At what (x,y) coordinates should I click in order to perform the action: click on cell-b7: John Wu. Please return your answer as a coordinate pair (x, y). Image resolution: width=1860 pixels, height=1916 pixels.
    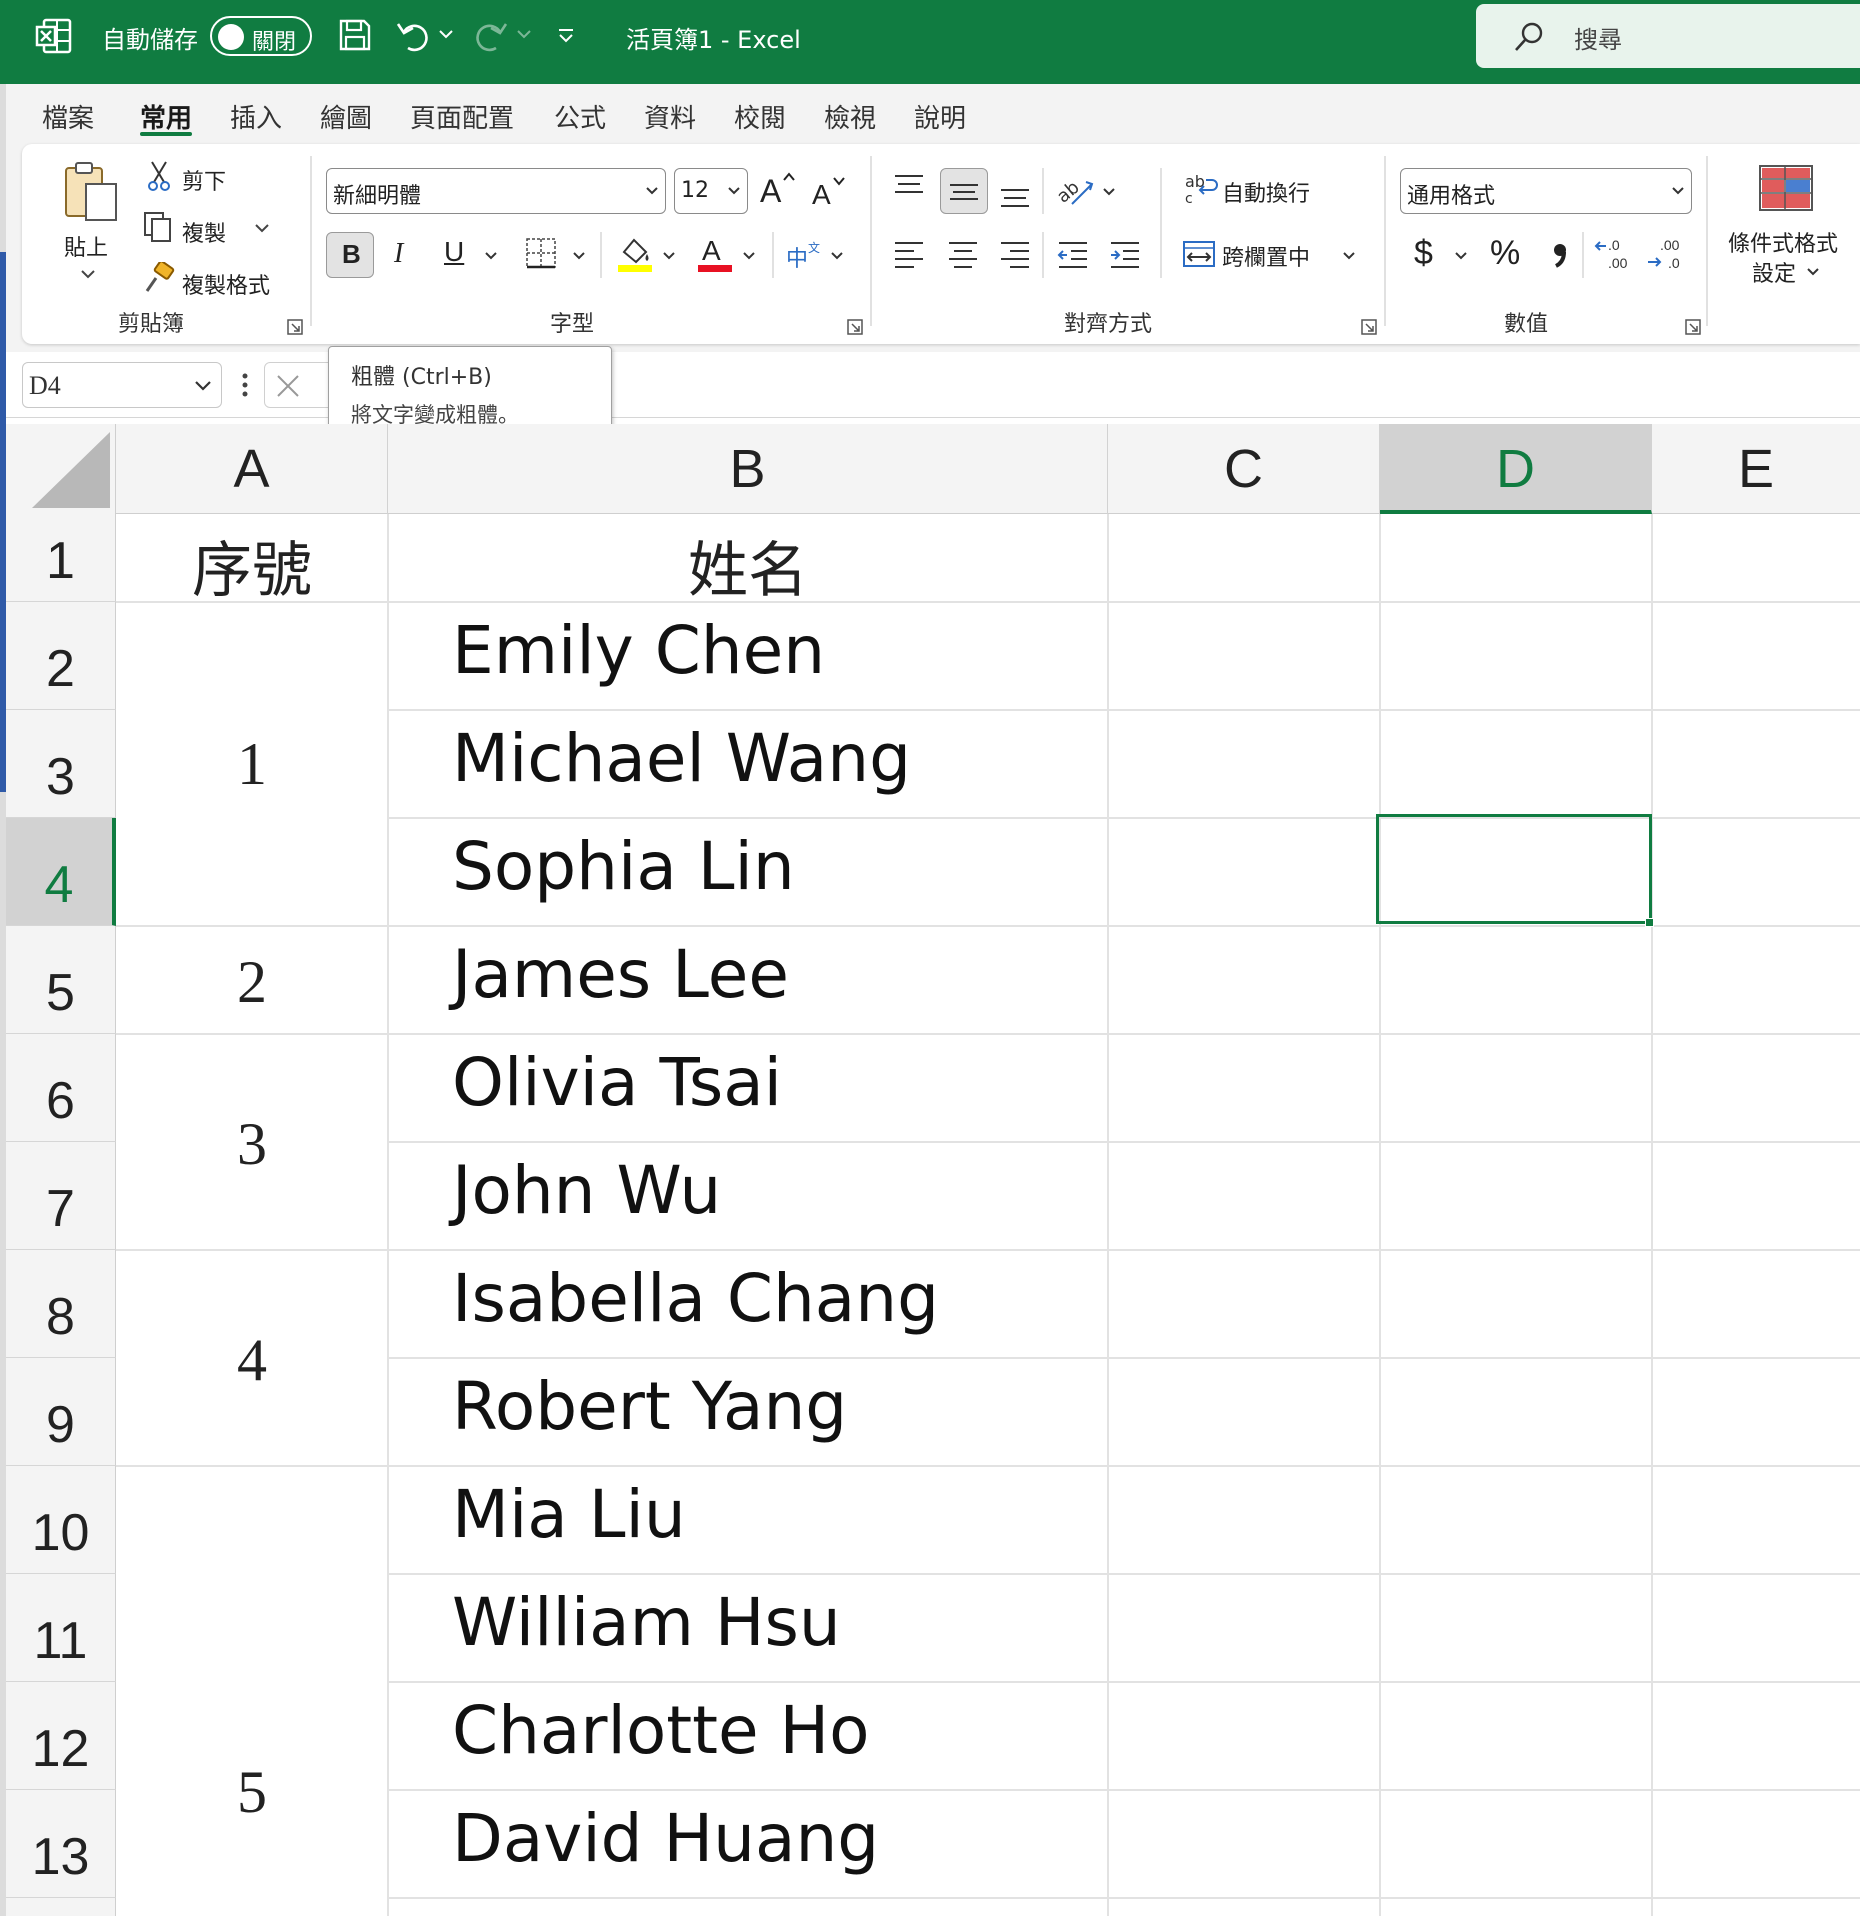
    Looking at the image, I should click on (586, 1190).